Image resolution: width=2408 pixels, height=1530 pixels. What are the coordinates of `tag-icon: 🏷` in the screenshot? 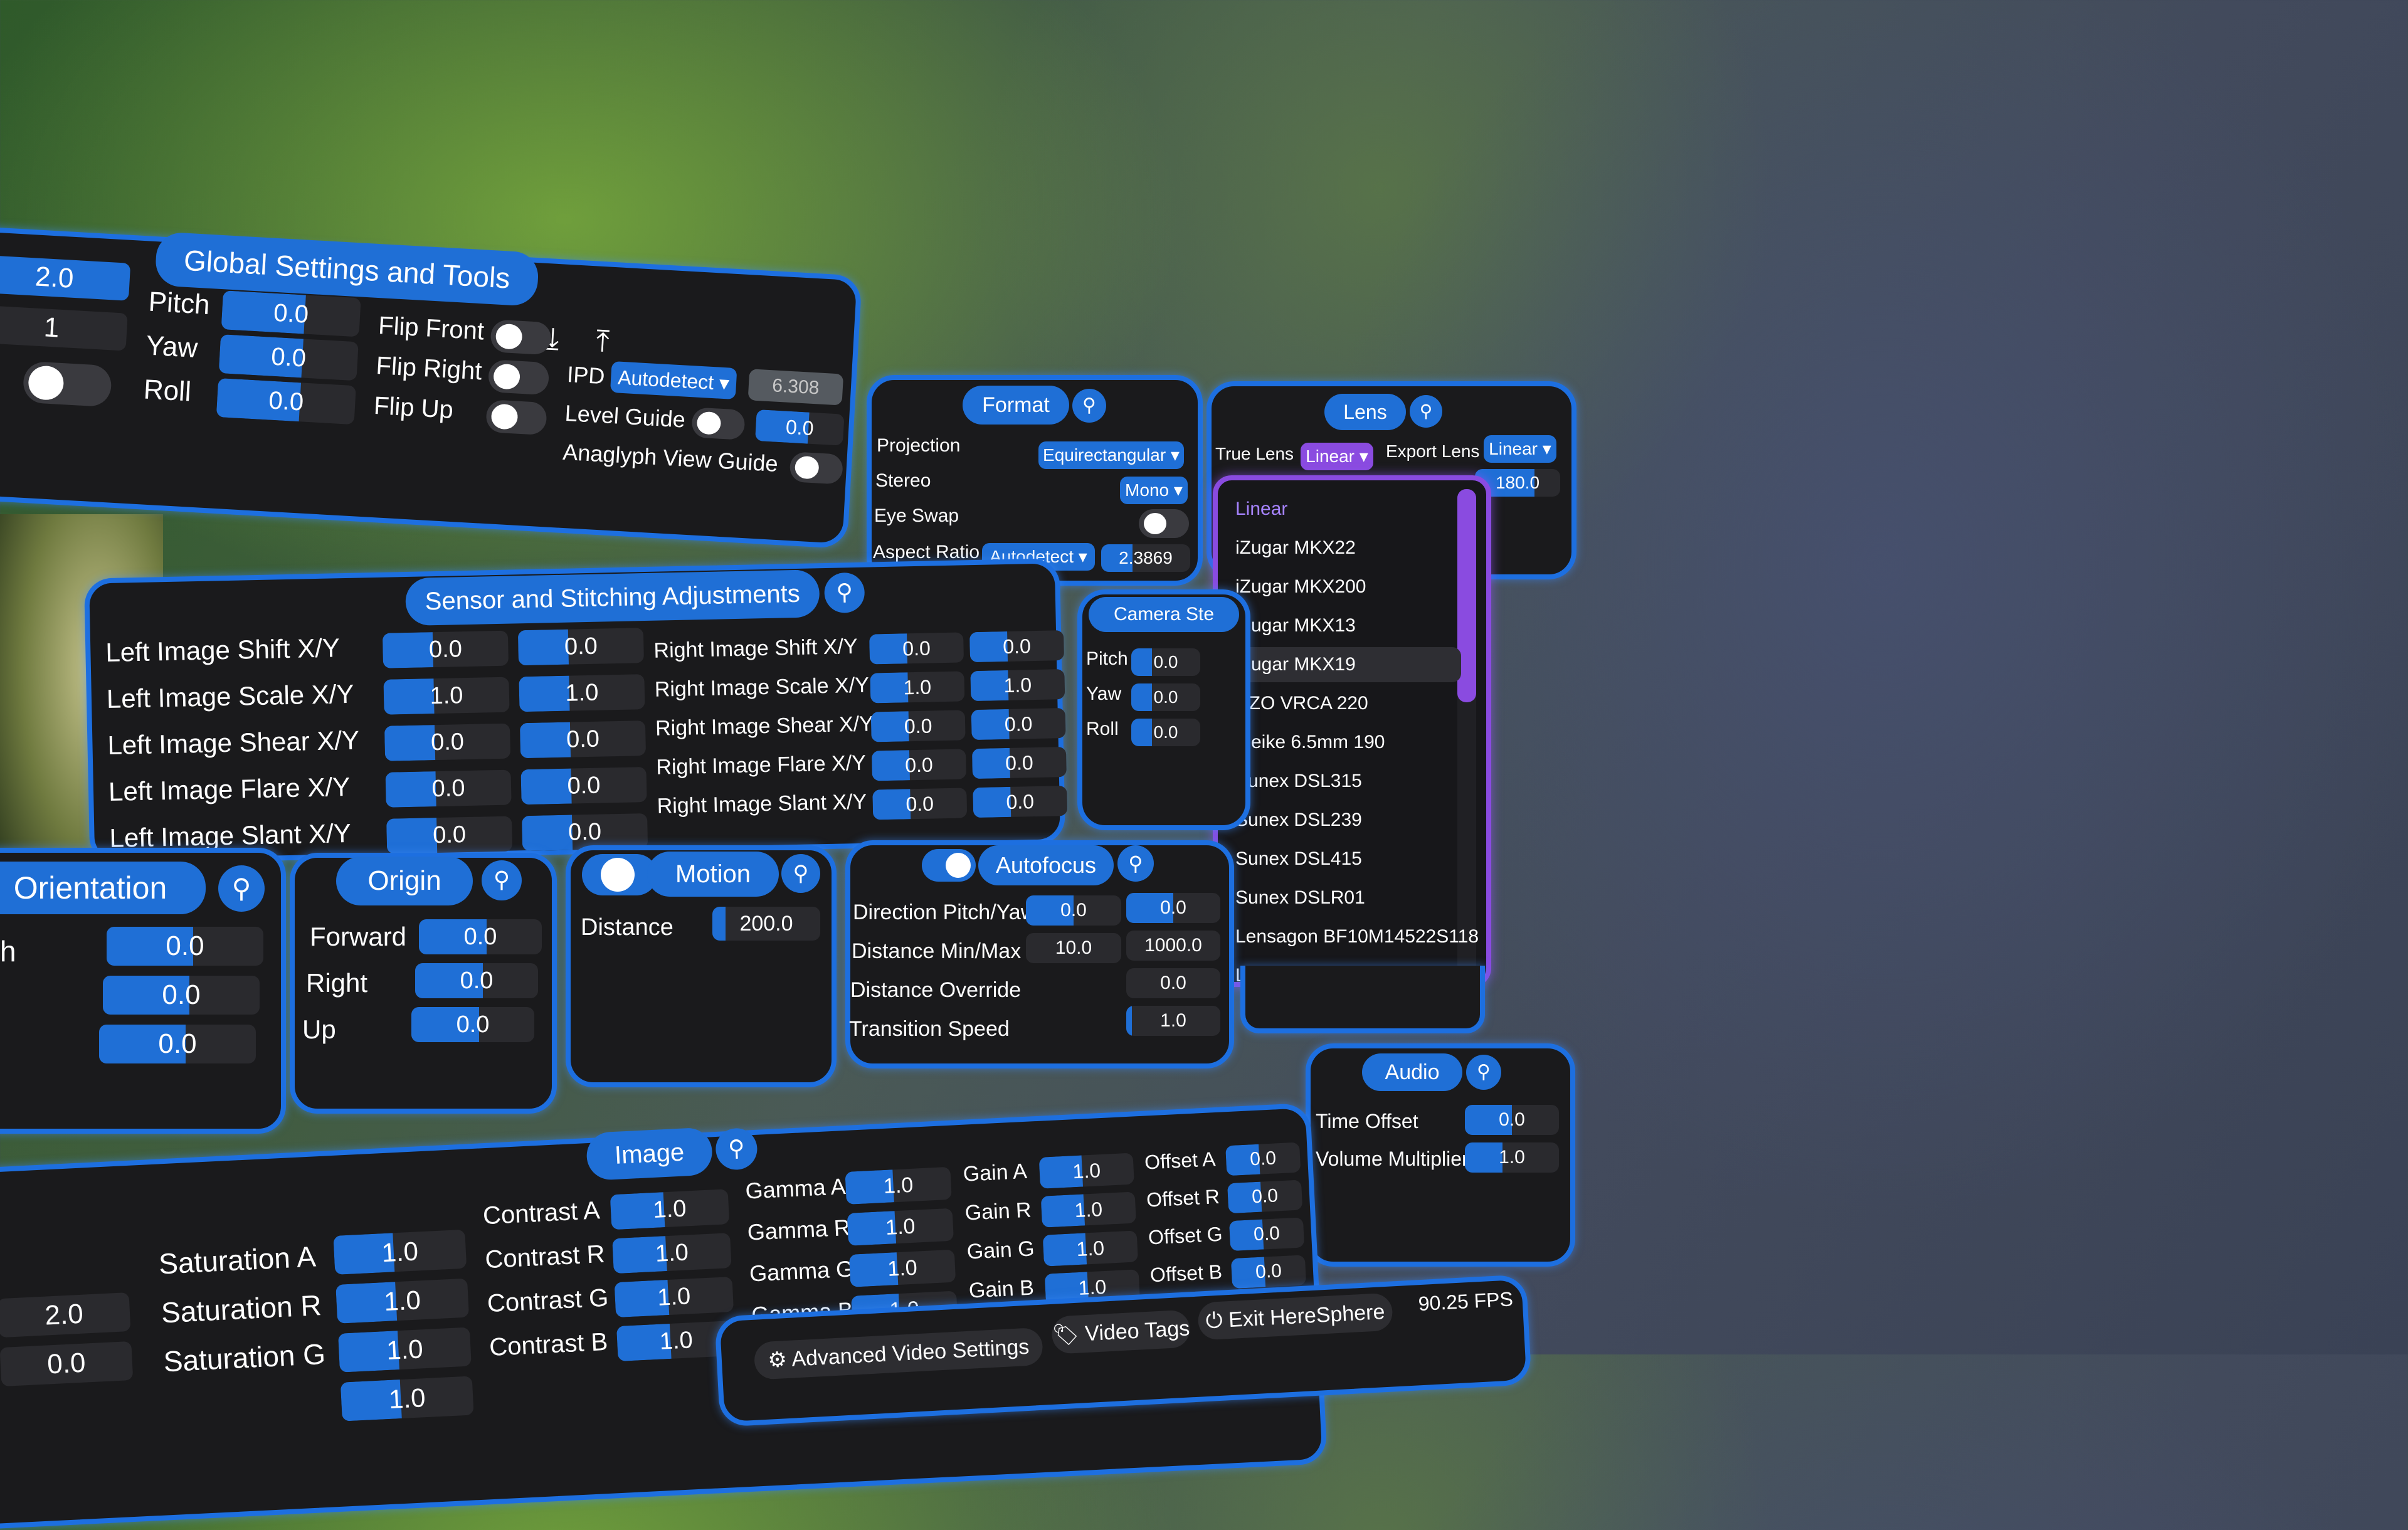 It's located at (1065, 1335).